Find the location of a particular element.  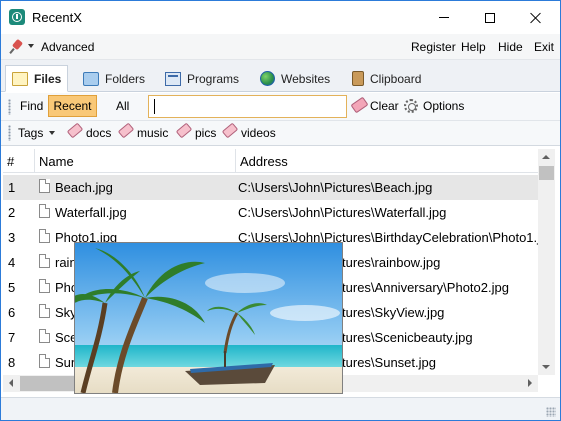

maximize-button is located at coordinates (490, 17).